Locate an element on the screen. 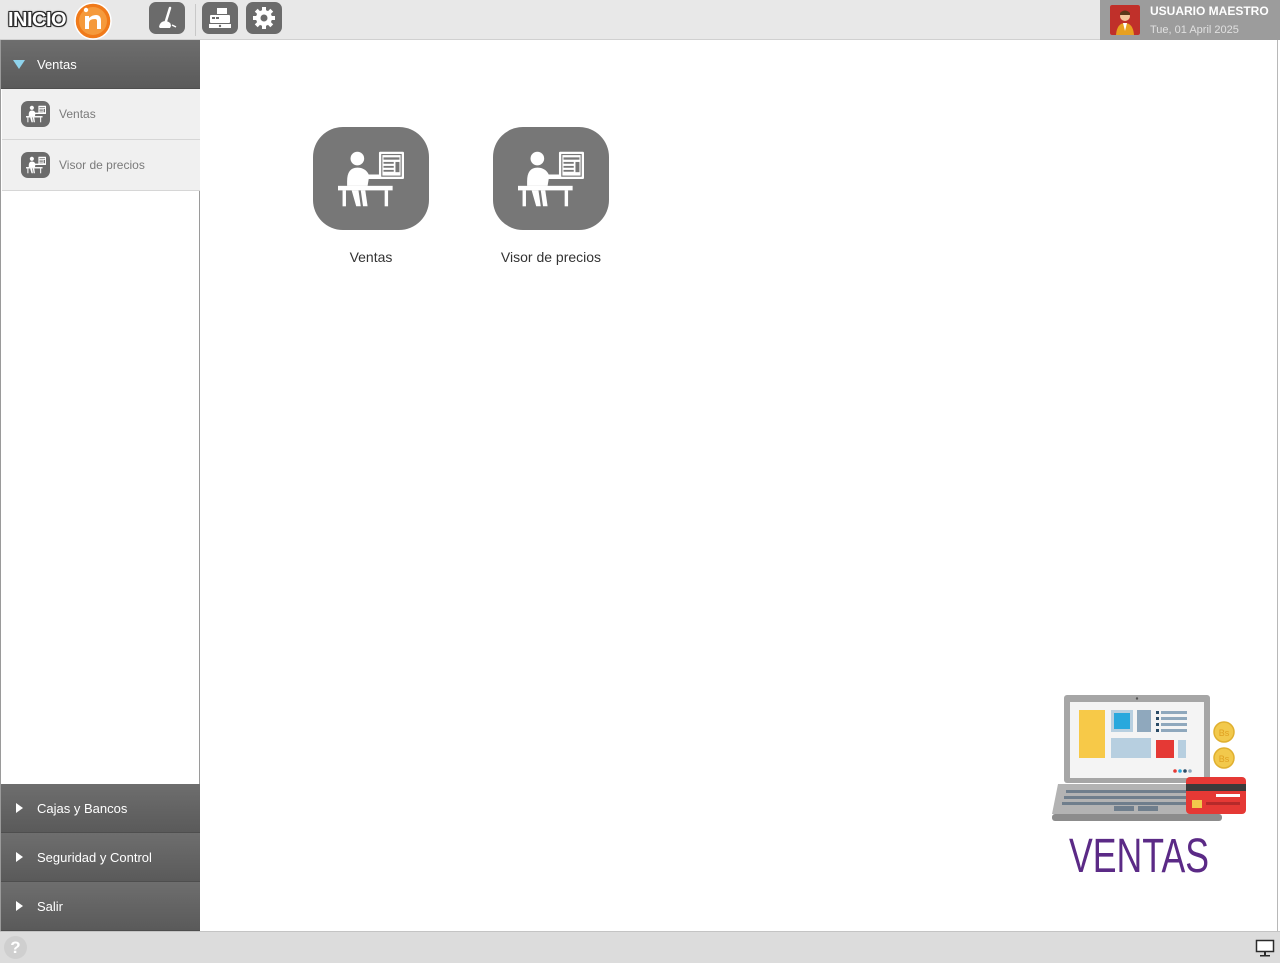 The image size is (1280, 963). status-bar: ? is located at coordinates (640, 947).